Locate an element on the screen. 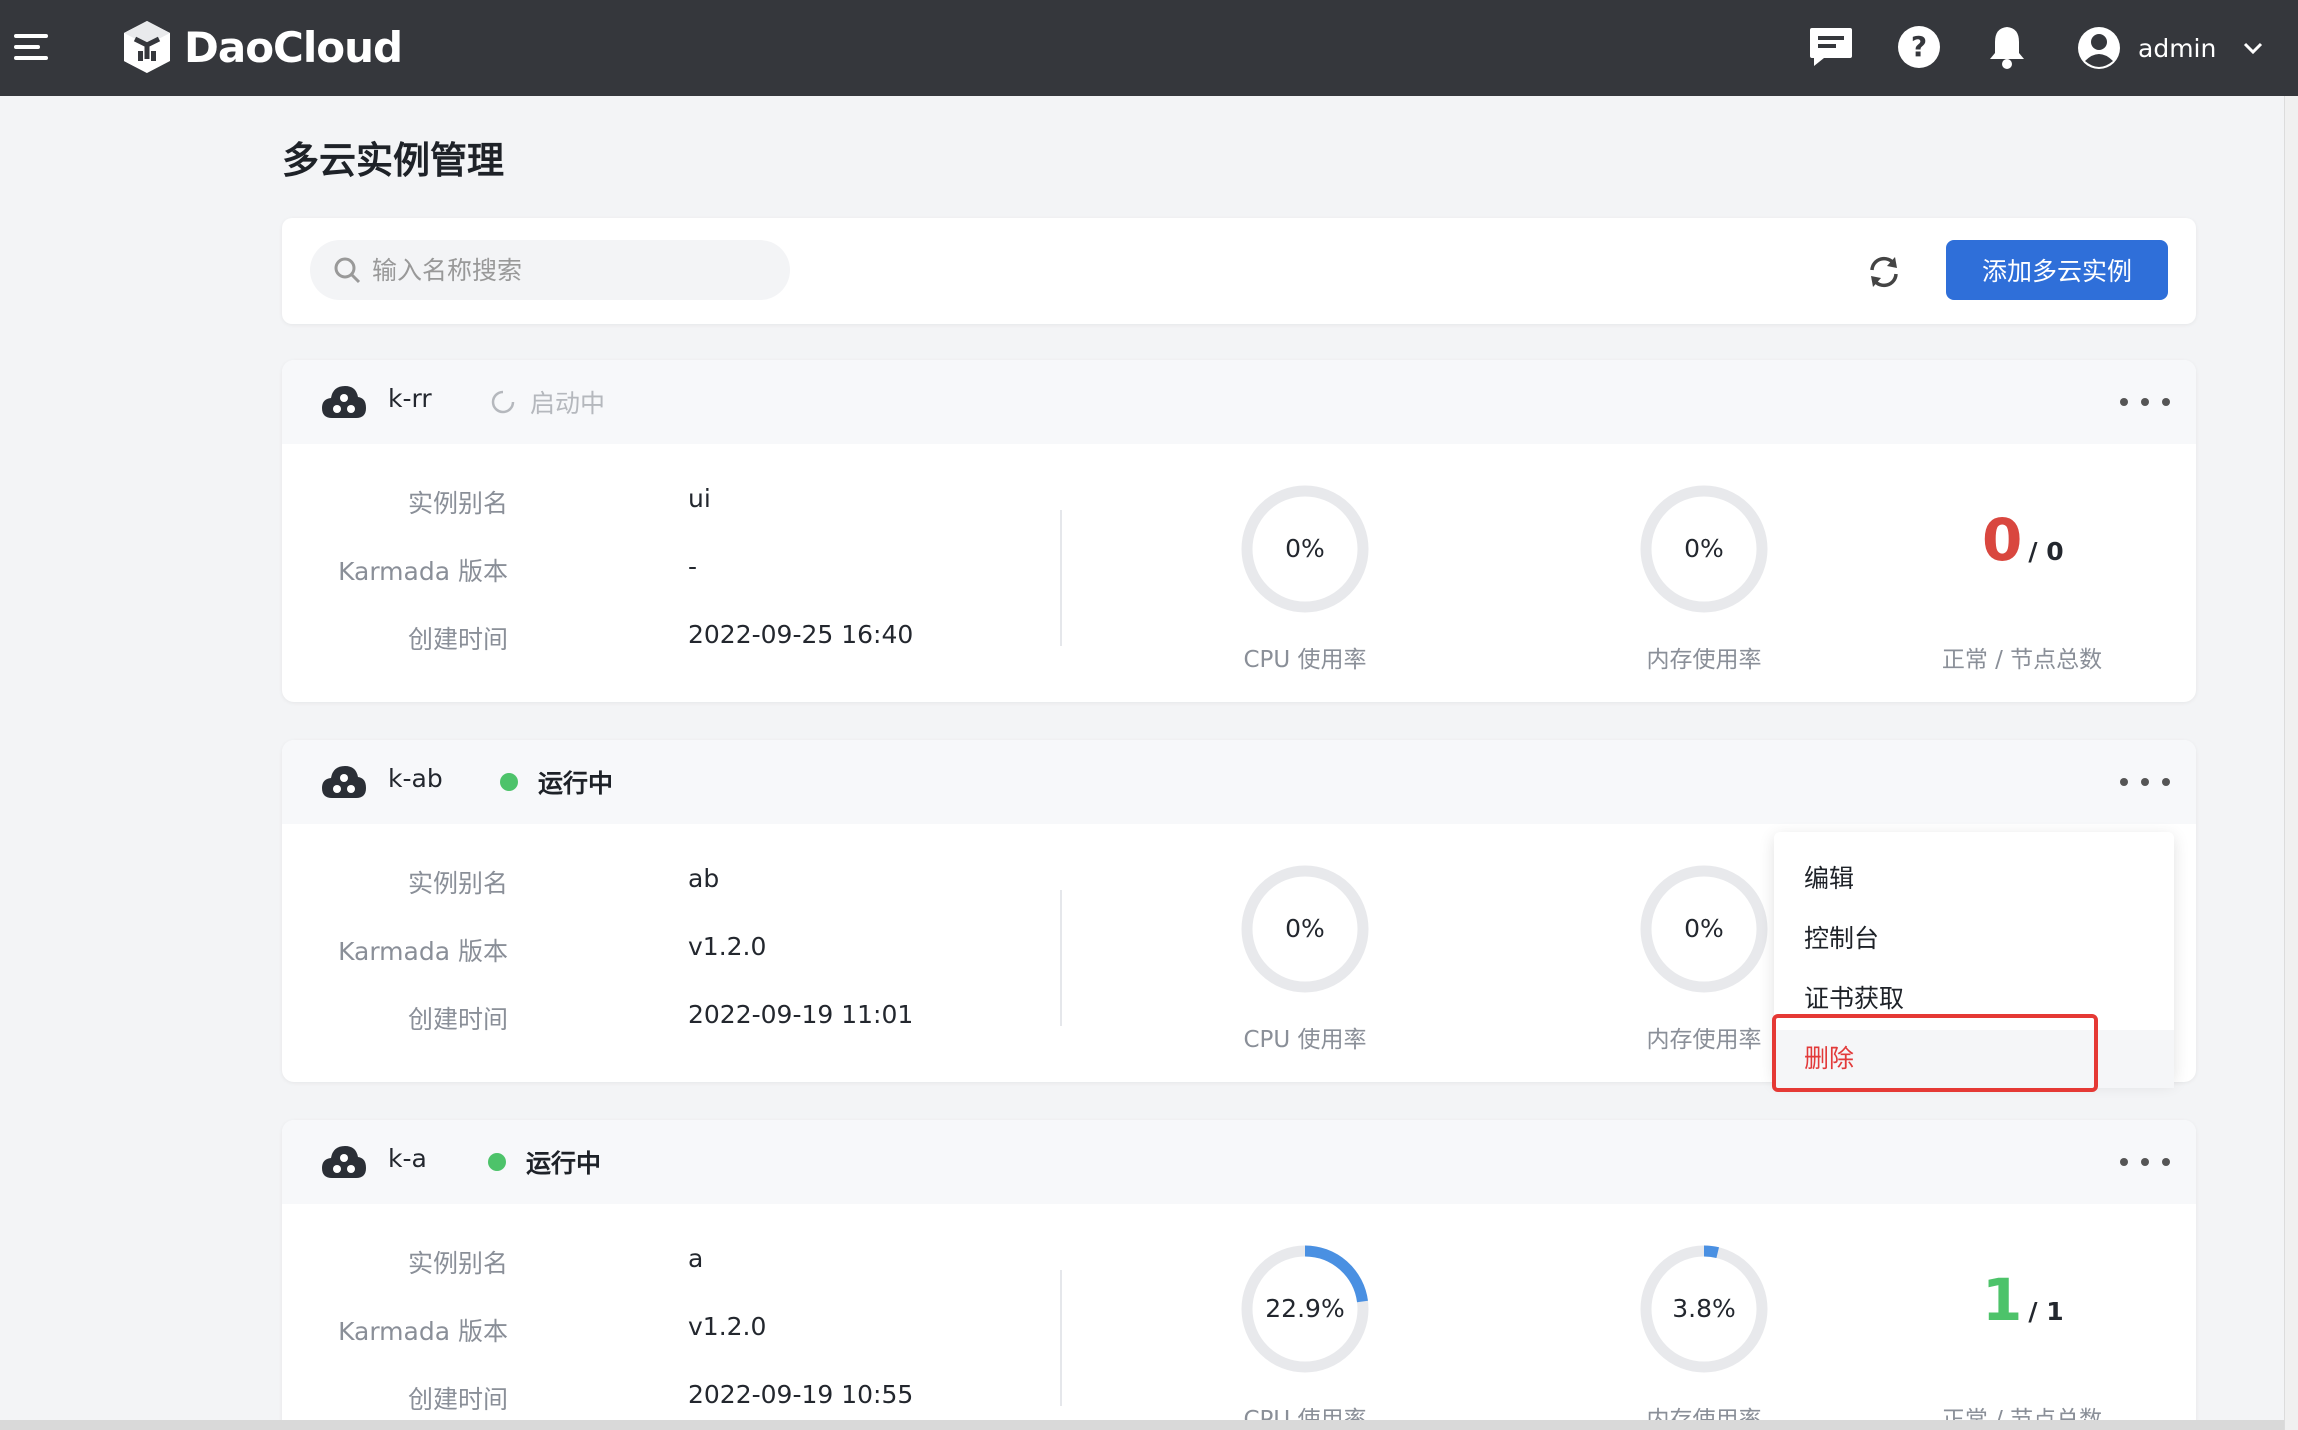 Image resolution: width=2298 pixels, height=1430 pixels. menu-item-edit: 编辑 is located at coordinates (1974, 879).